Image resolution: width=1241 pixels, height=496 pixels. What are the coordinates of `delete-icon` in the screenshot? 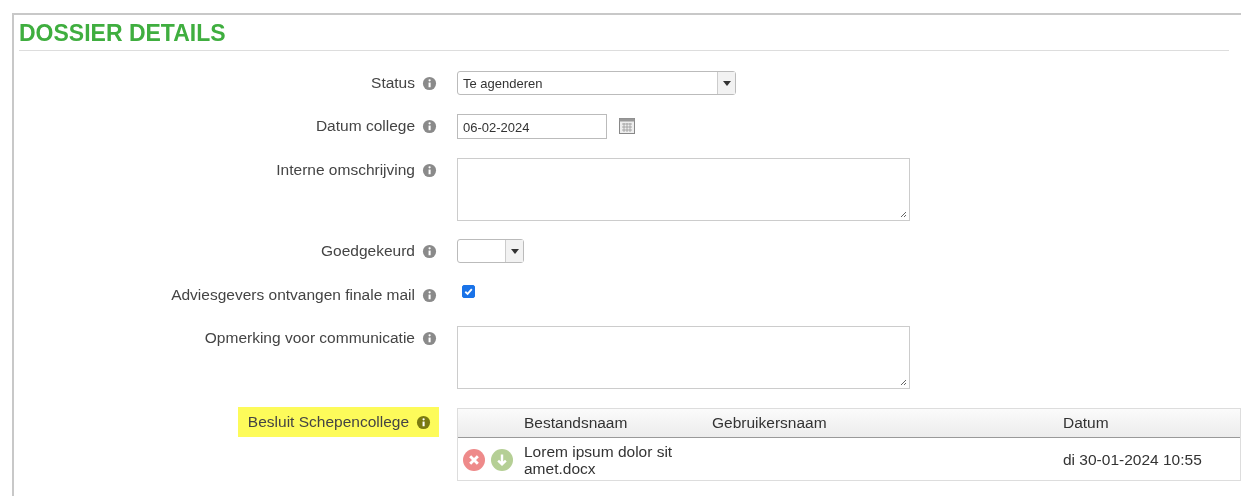 It's located at (474, 460).